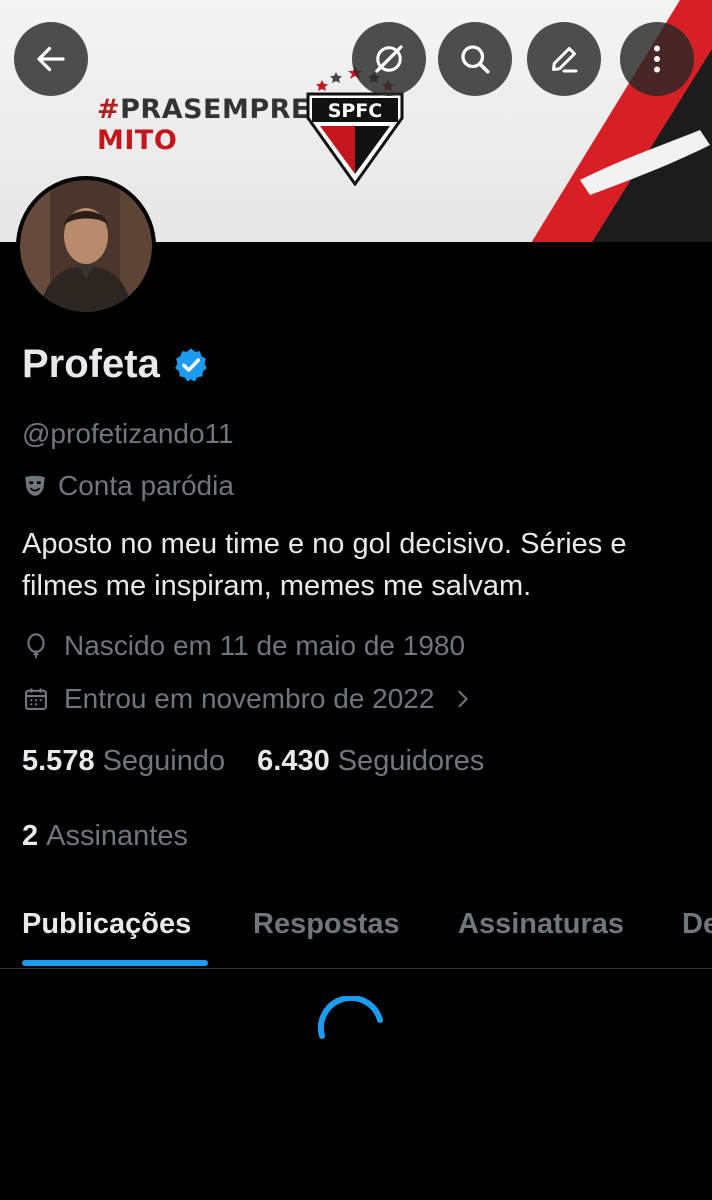 The image size is (712, 1200). I want to click on follow-counts: 5.578 Seguindo 6.430 Seguidores, so click(269, 761).